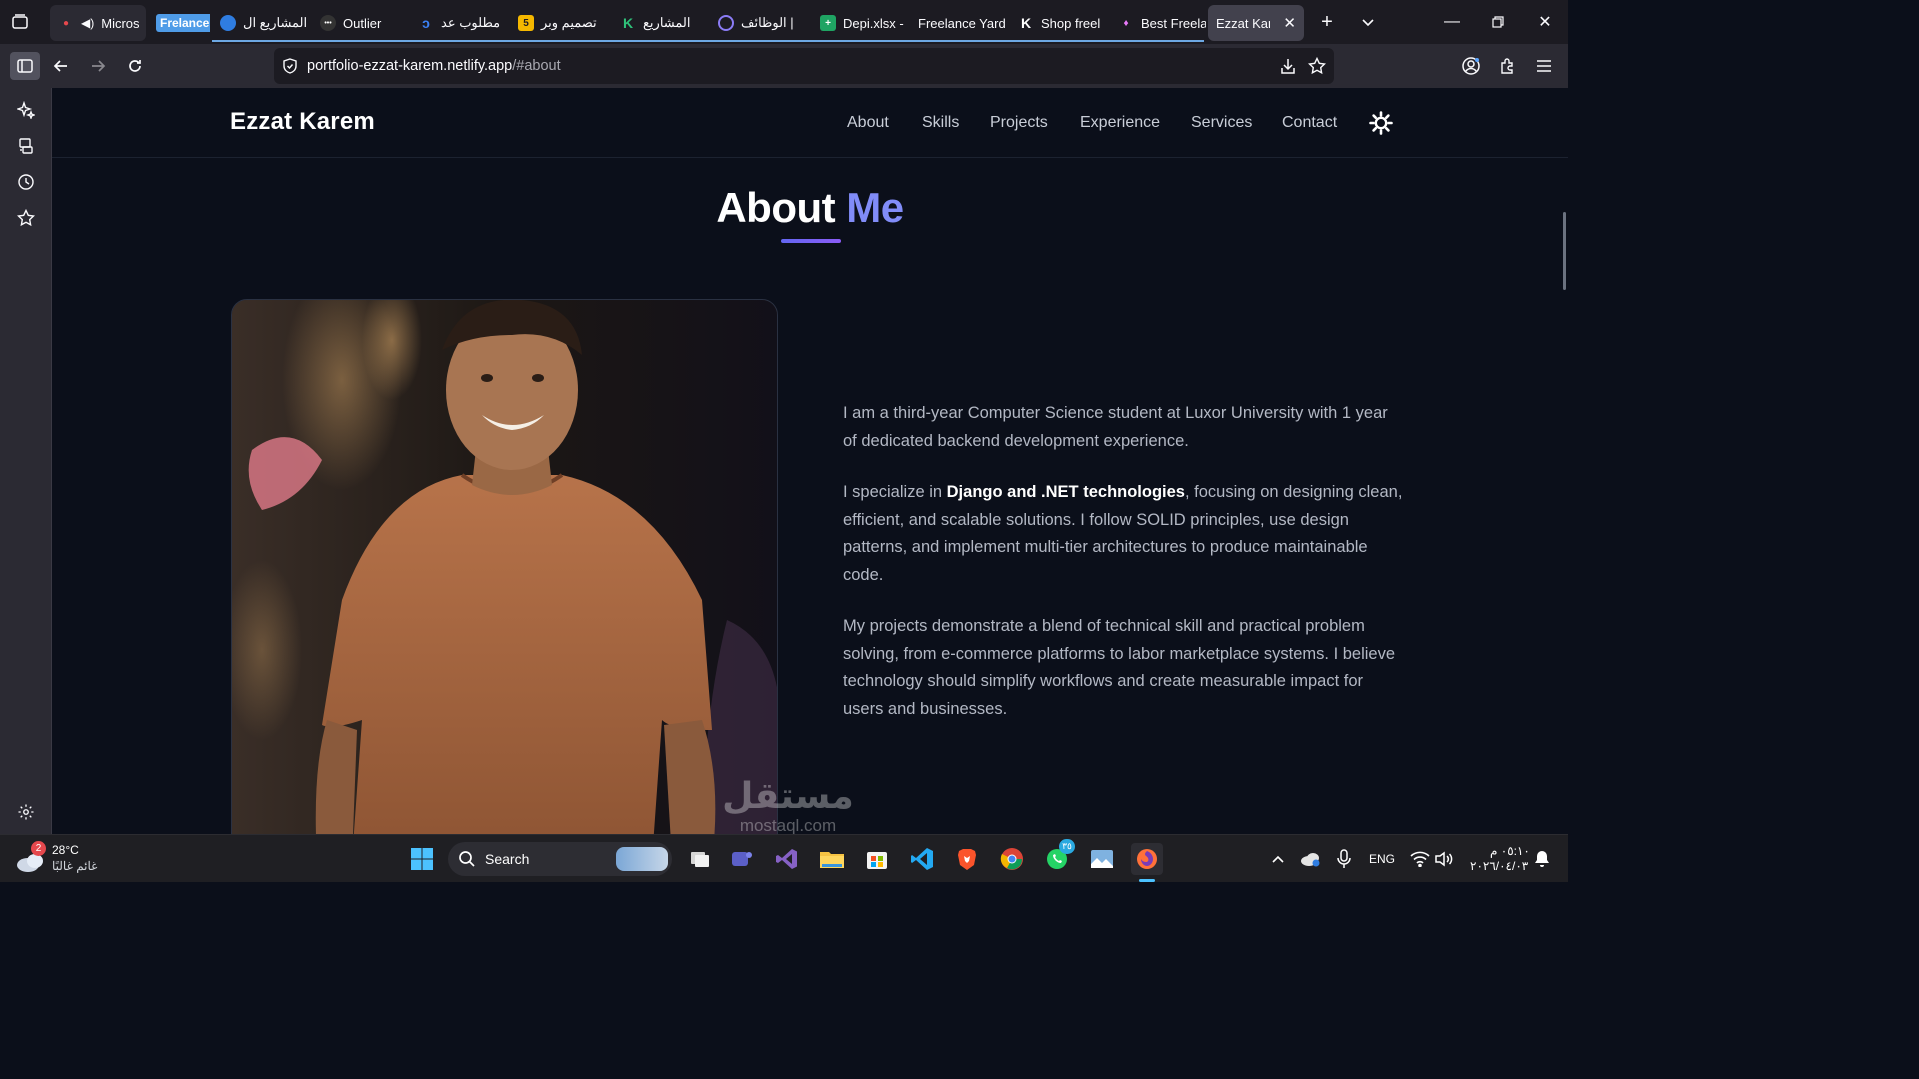  I want to click on active-app-indicator, so click(1147, 880).